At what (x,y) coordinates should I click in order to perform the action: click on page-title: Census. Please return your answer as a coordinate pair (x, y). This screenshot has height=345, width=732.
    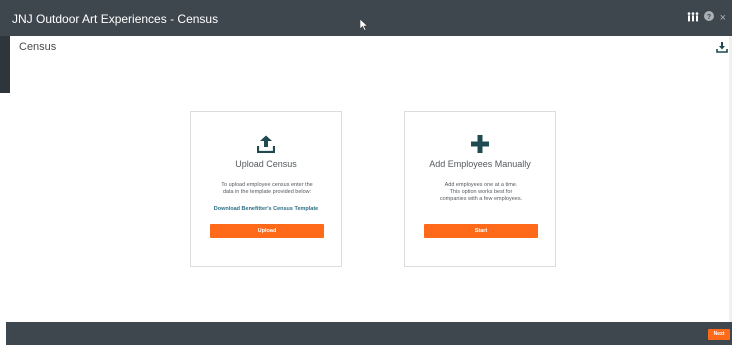
    Looking at the image, I should click on (38, 47).